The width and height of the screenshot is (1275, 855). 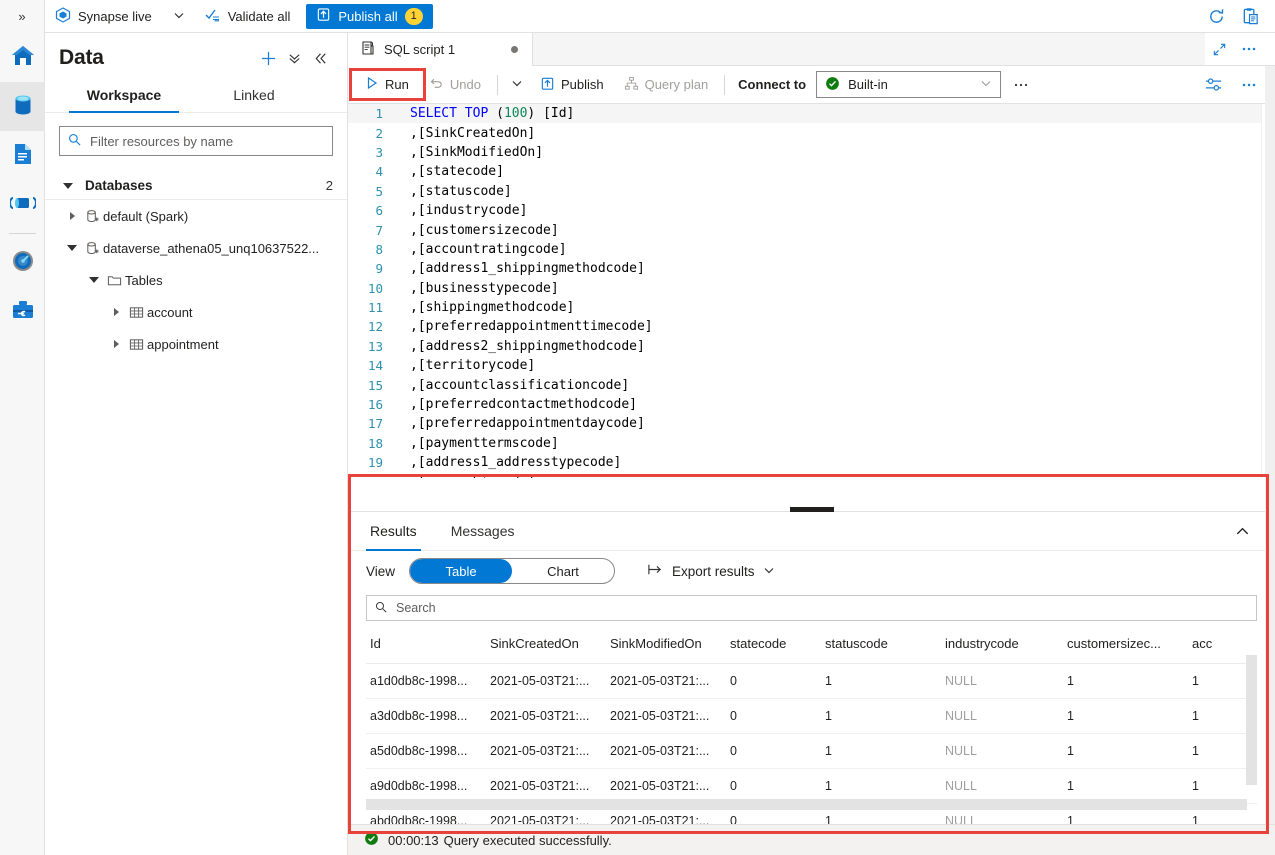 I want to click on rail-item-monitor, so click(x=22, y=262).